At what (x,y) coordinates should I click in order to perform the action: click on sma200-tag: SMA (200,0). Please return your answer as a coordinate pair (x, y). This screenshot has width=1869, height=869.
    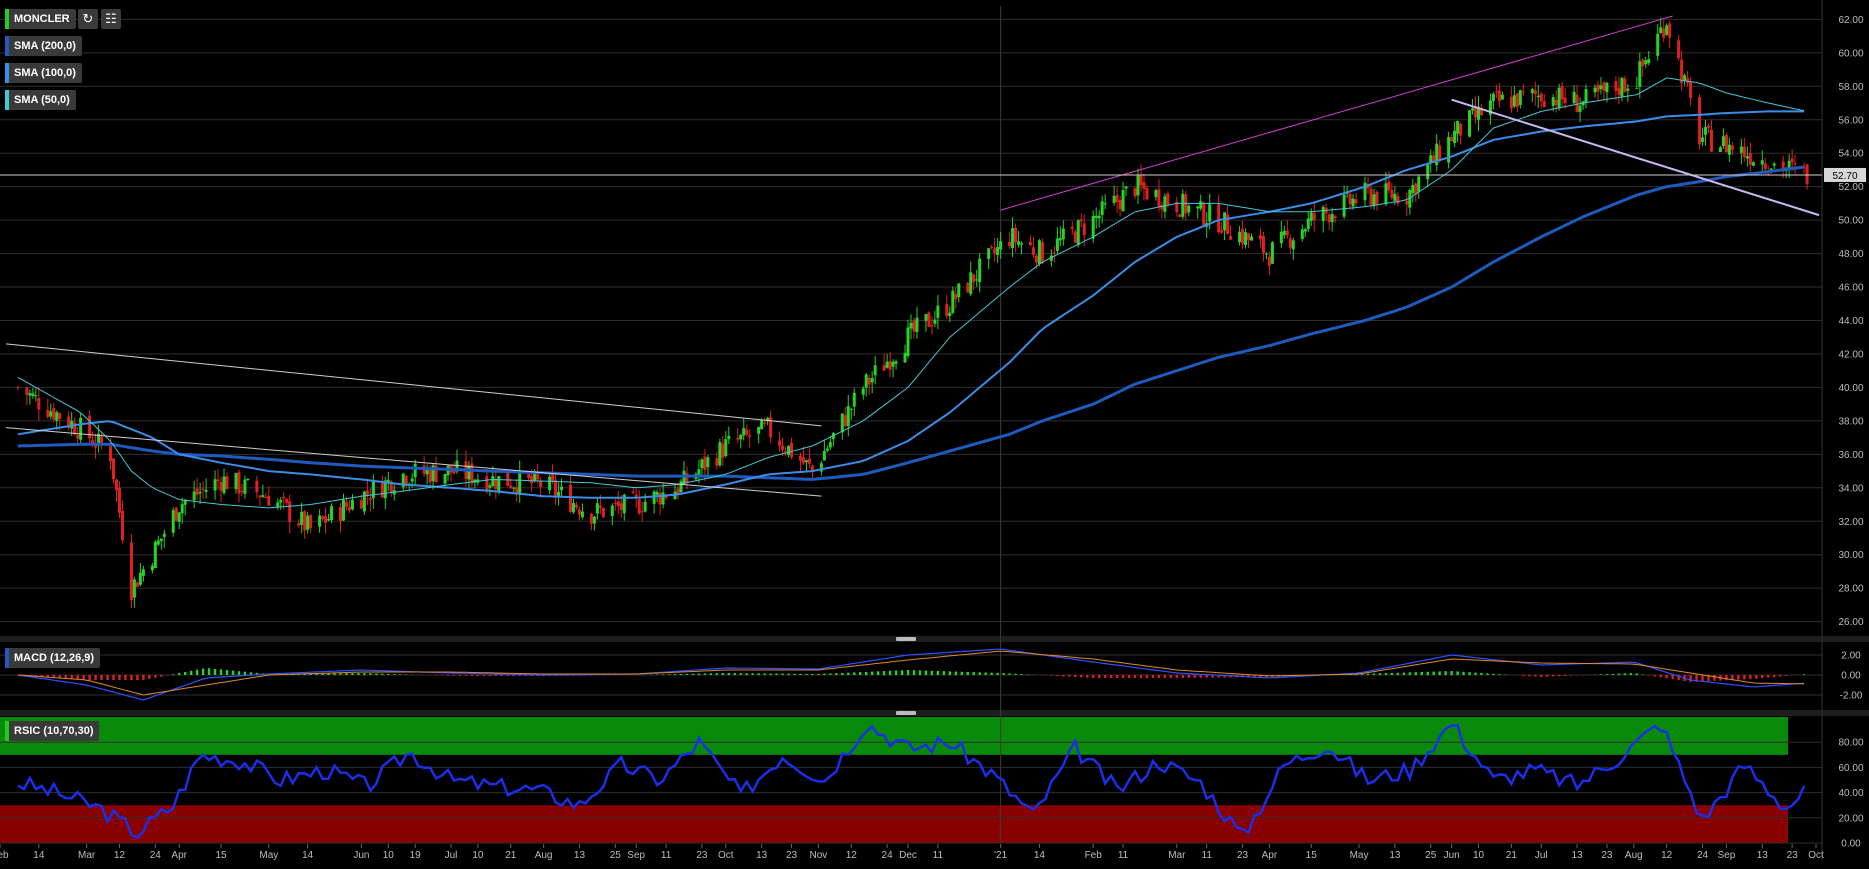
    Looking at the image, I should click on (43, 46).